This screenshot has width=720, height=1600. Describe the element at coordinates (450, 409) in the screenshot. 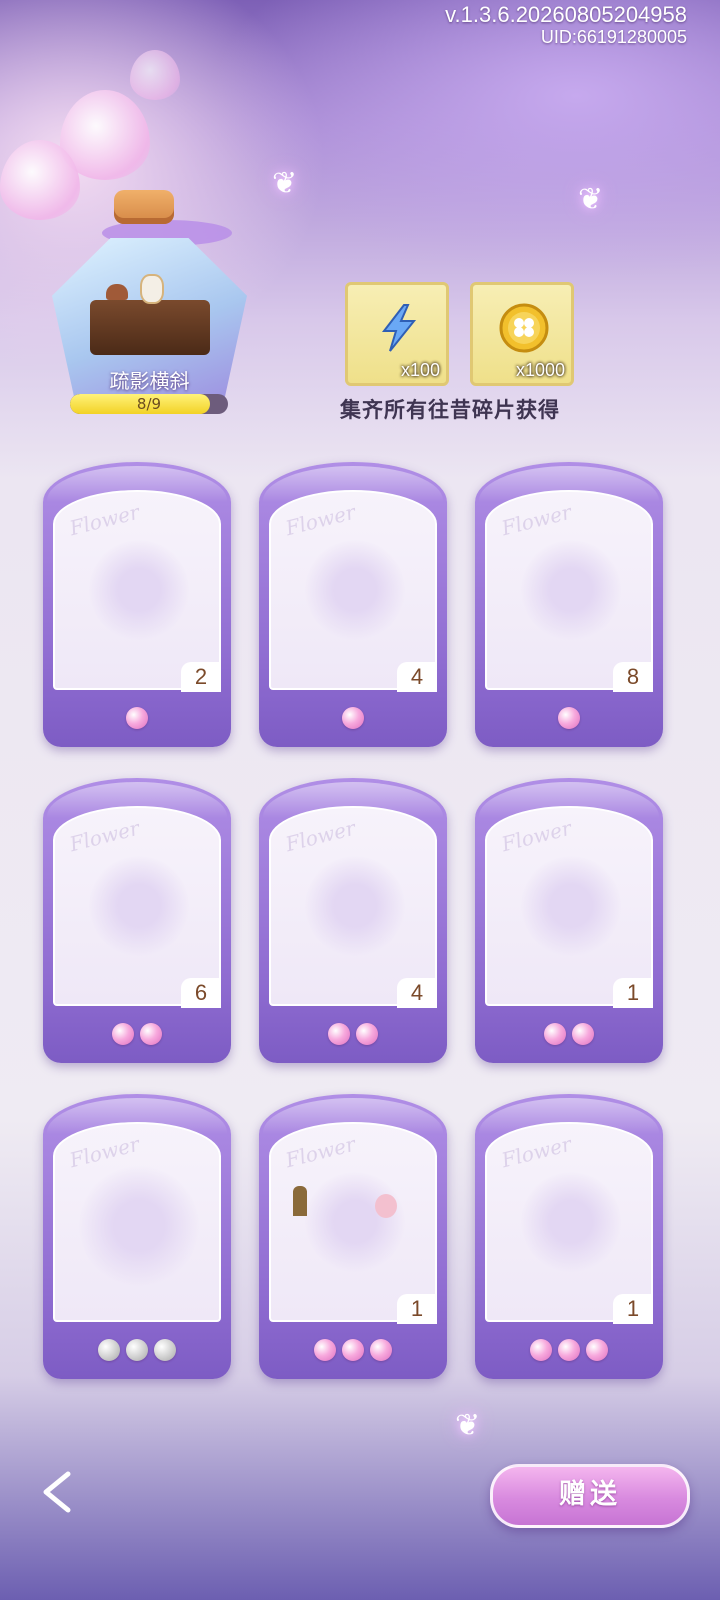

I see `reward-note: 集齐所有往昔碎片获得` at that location.